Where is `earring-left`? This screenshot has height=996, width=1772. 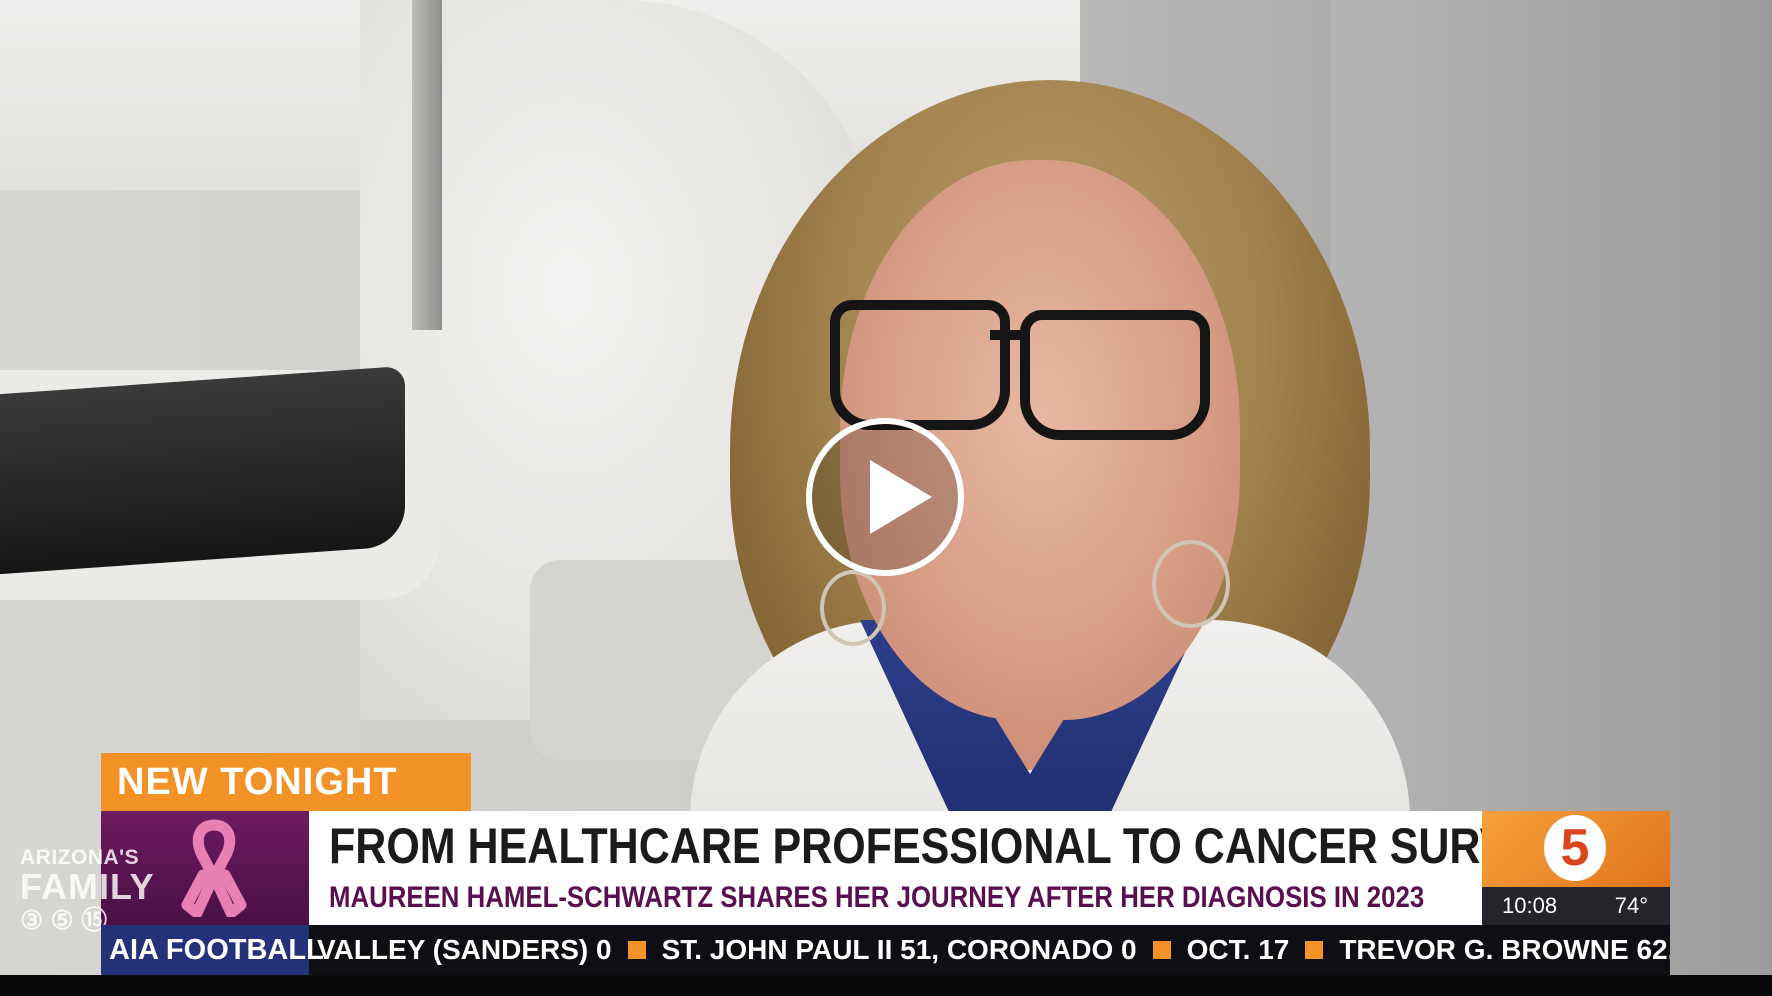
earring-left is located at coordinates (853, 608).